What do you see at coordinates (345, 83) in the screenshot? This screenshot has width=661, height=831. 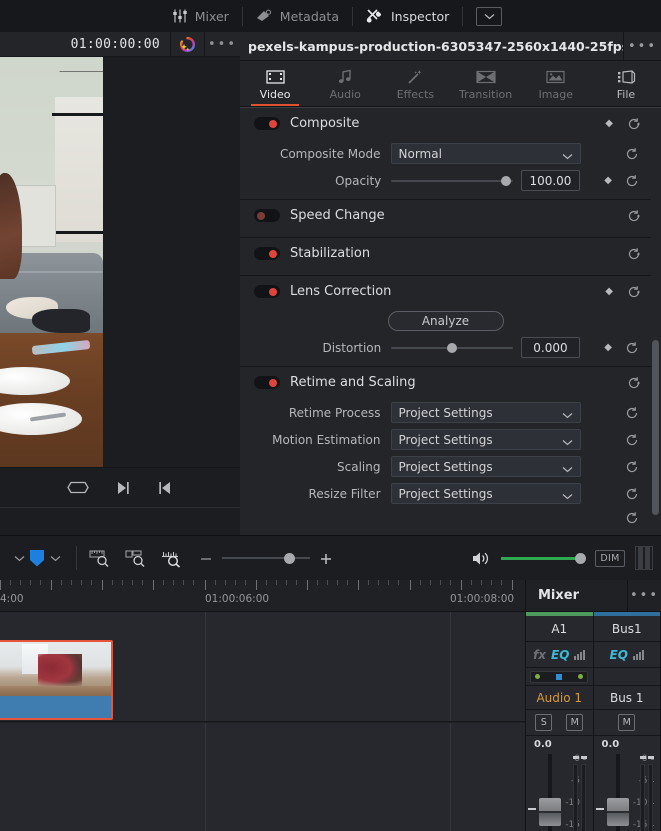 I see `tab-audio: Audio` at bounding box center [345, 83].